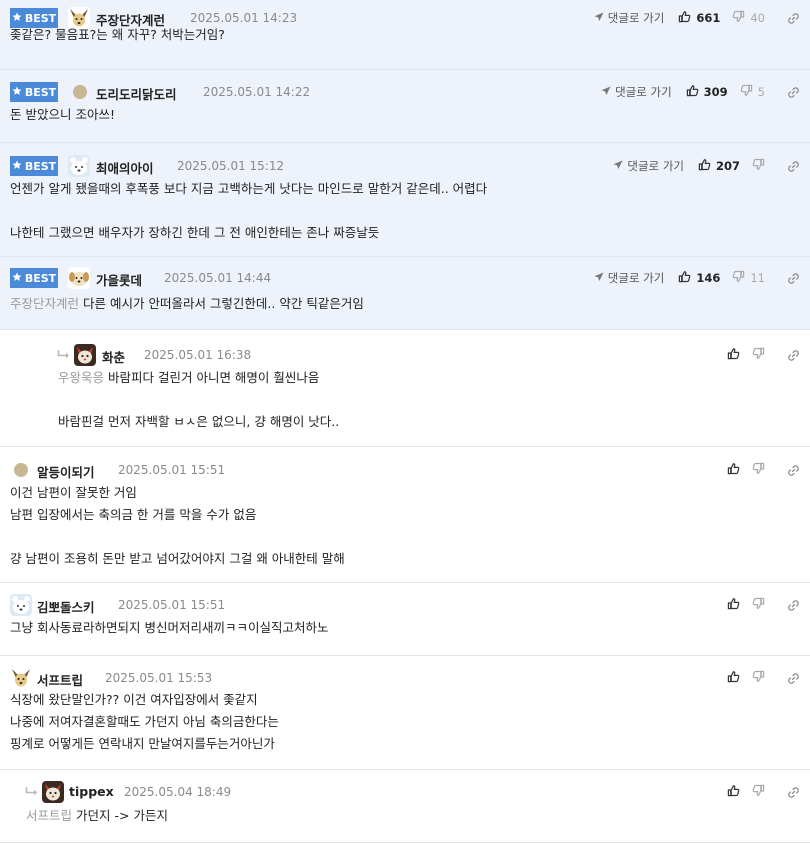  Describe the element at coordinates (218, 278) in the screenshot. I see `comment-date: 2025.05.01 14:44` at that location.